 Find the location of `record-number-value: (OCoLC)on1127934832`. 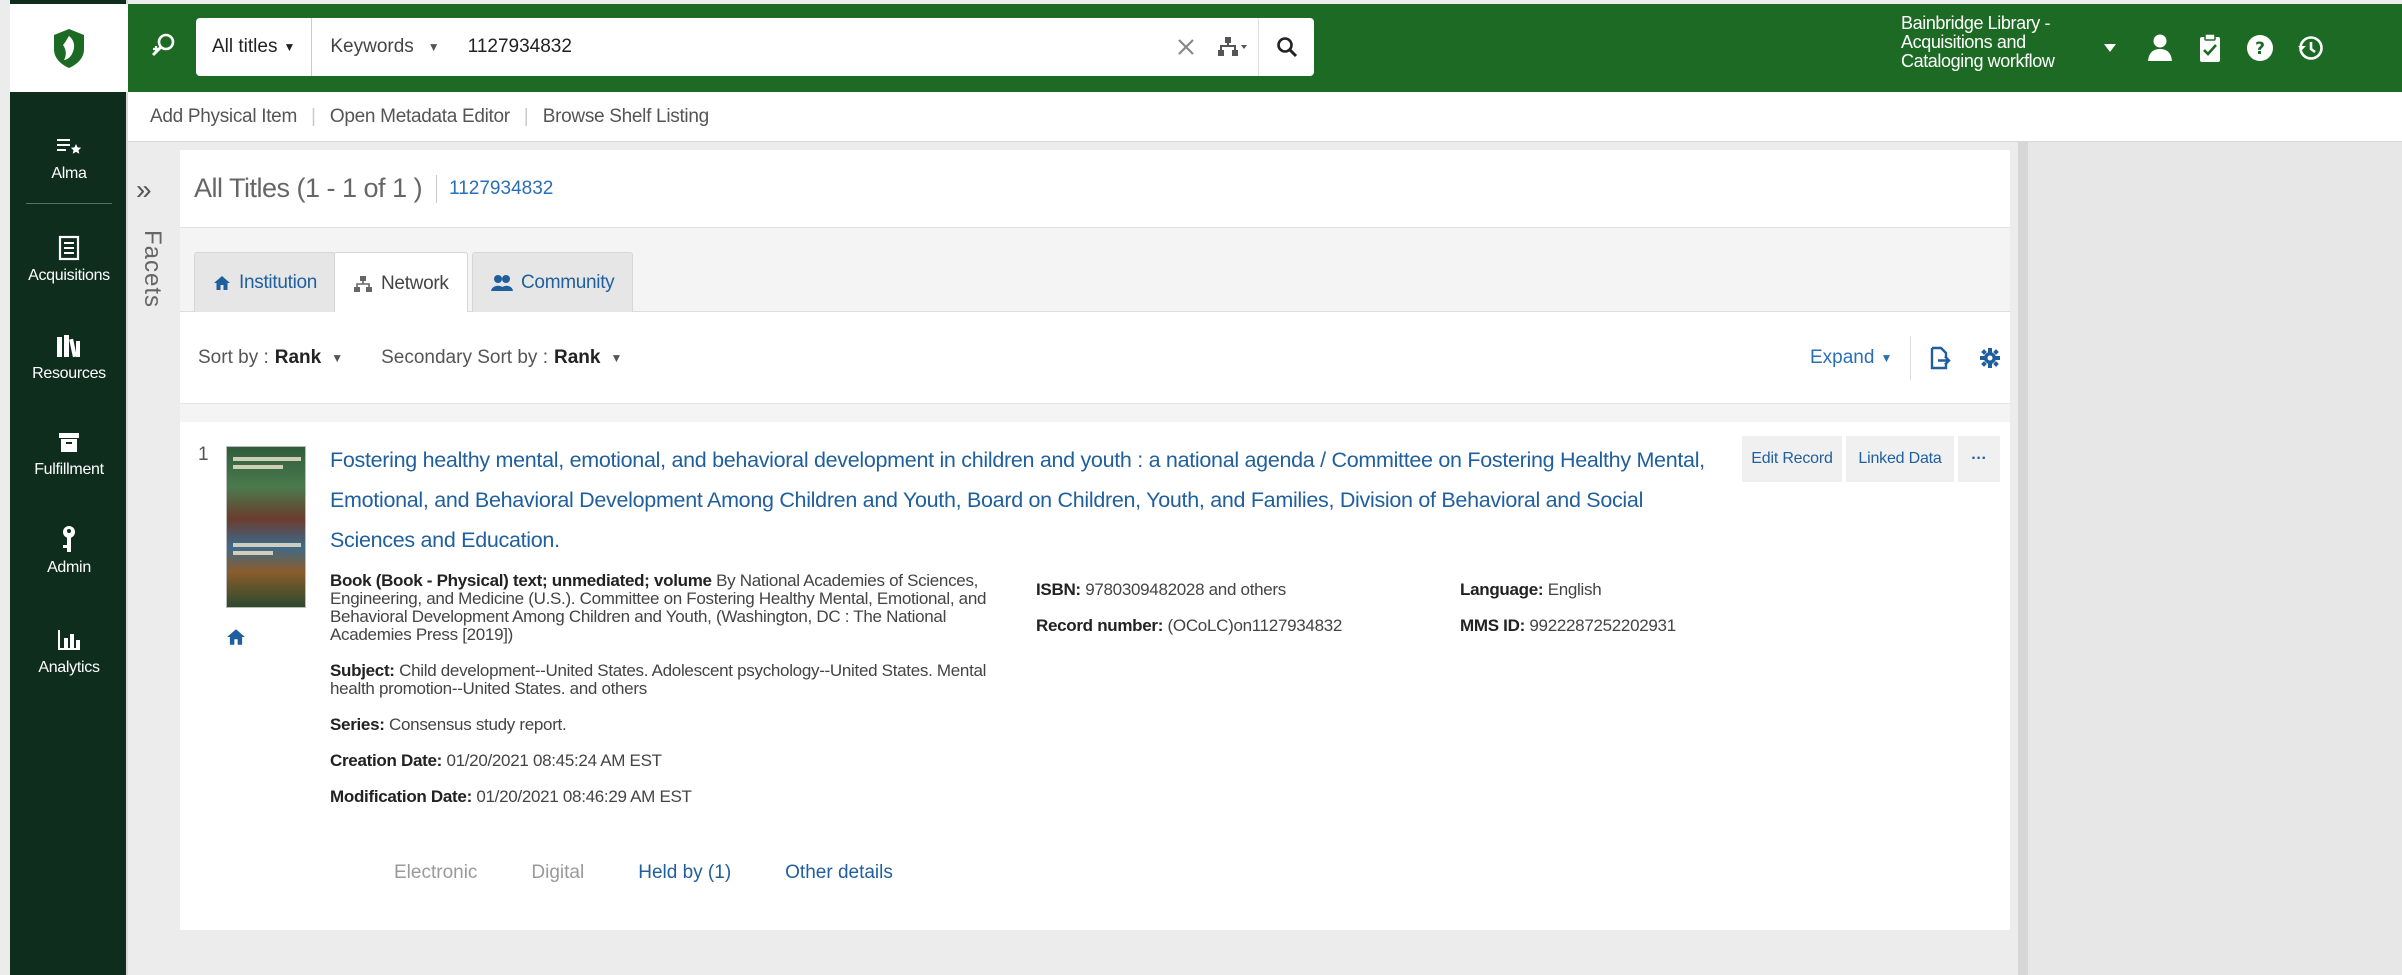

record-number-value: (OCoLC)on1127934832 is located at coordinates (1255, 625).